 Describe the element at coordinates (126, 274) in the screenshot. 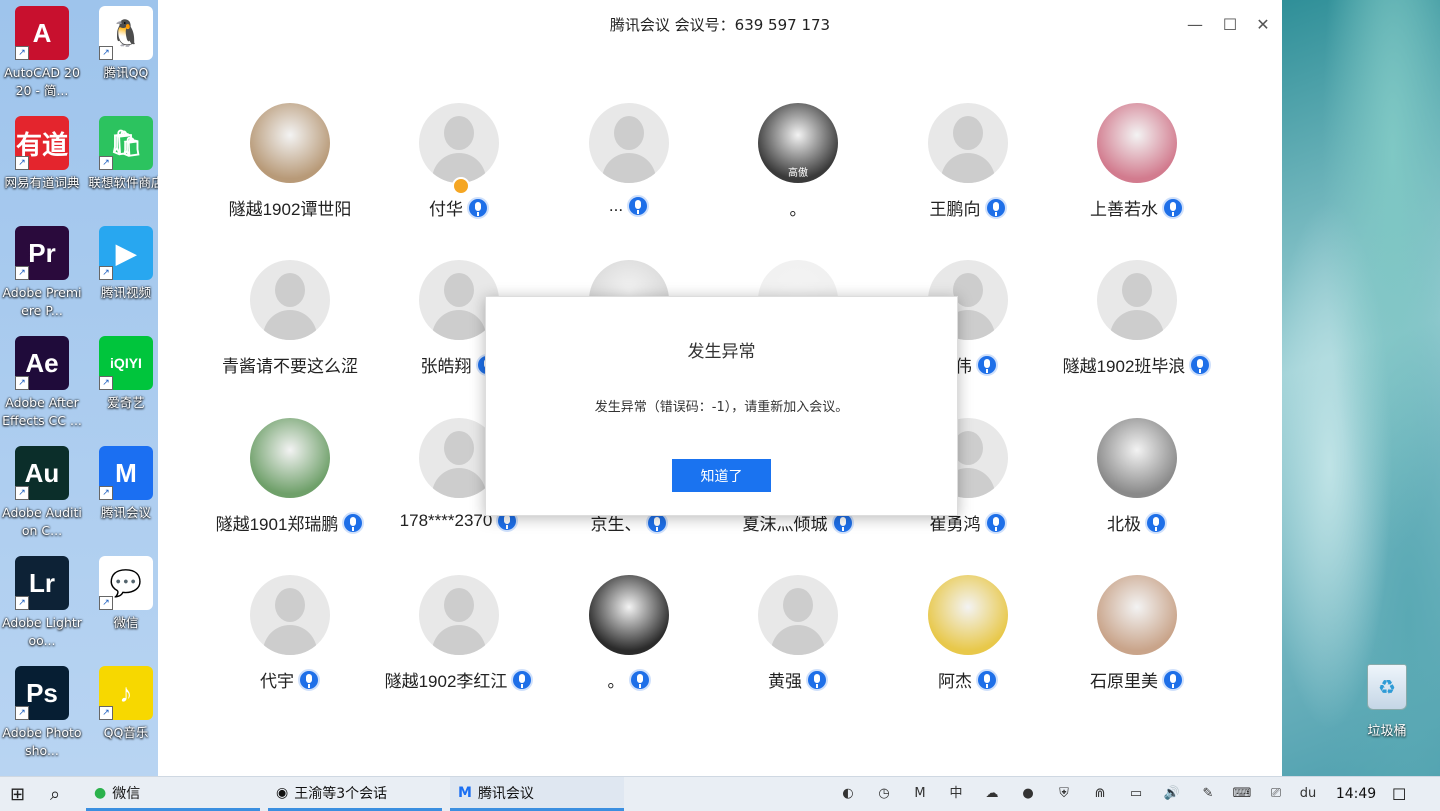

I see `desktop-shortcut: ▶ ↗ 腾讯视频` at that location.